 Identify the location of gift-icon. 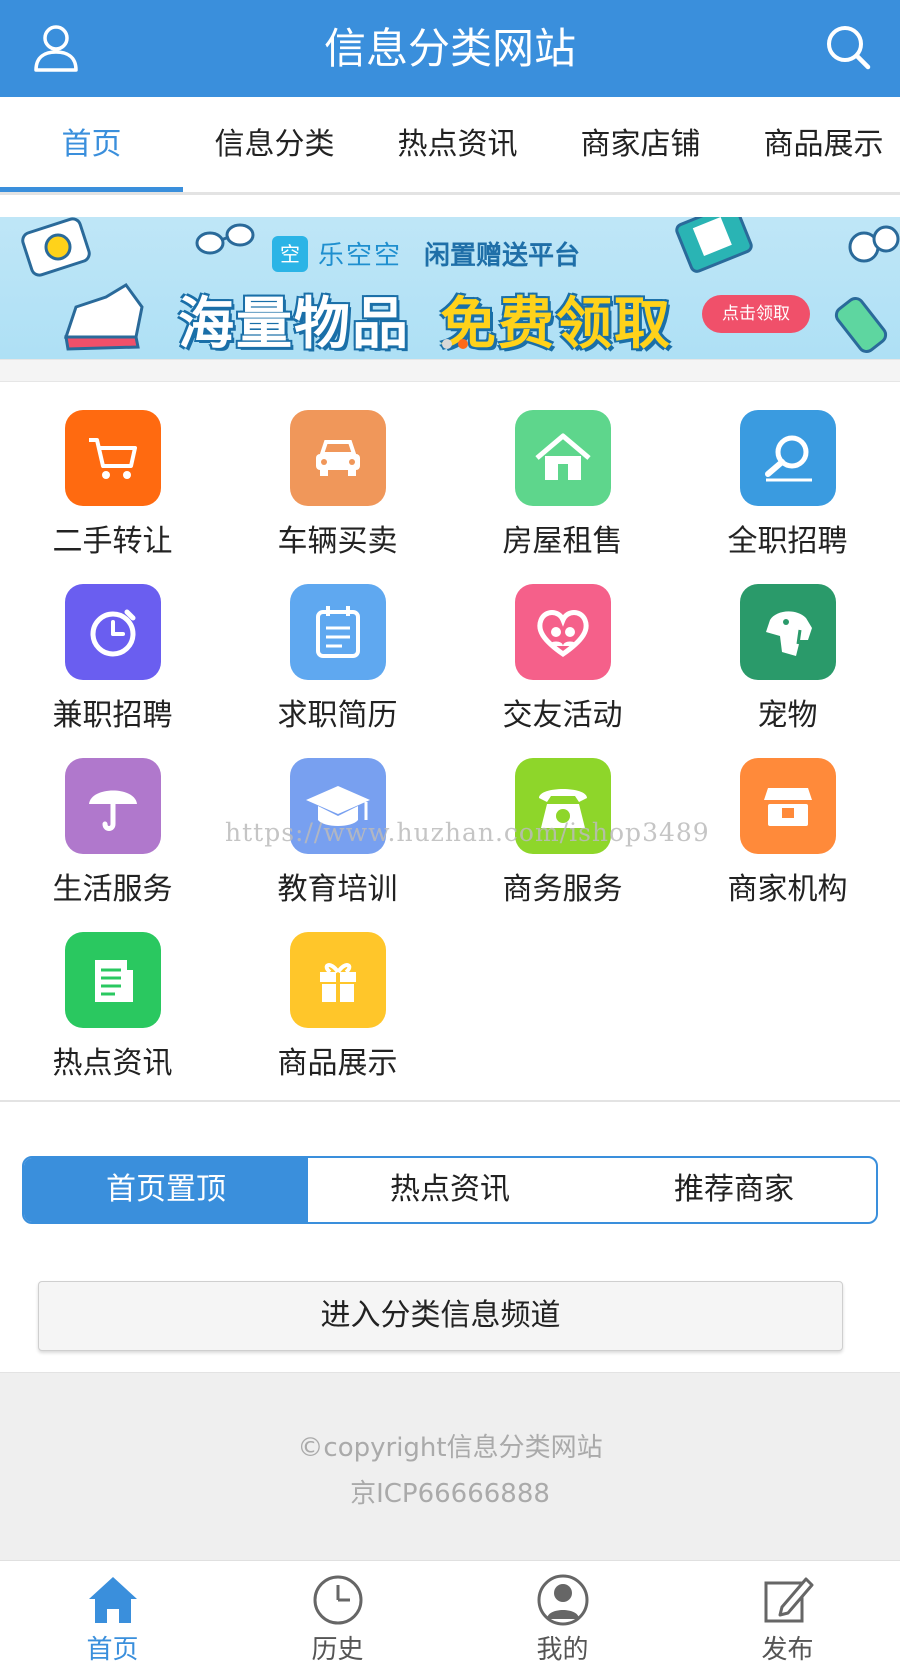
(338, 980).